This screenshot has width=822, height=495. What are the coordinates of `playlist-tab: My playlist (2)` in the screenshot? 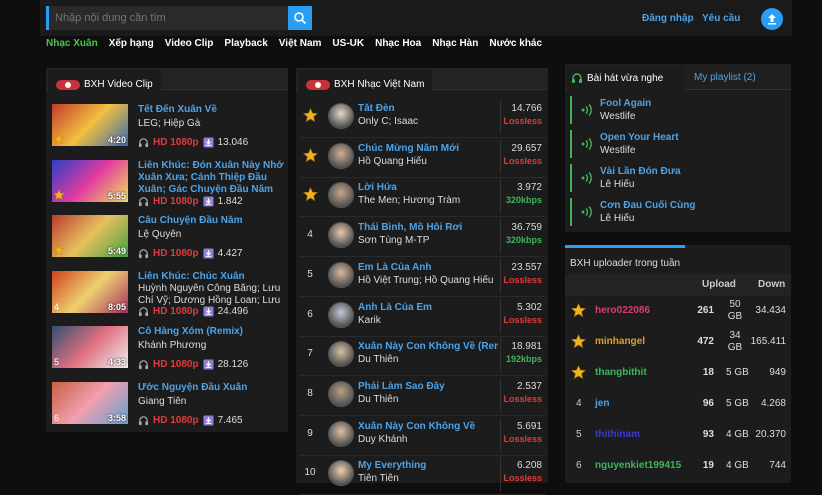 It's located at (725, 77).